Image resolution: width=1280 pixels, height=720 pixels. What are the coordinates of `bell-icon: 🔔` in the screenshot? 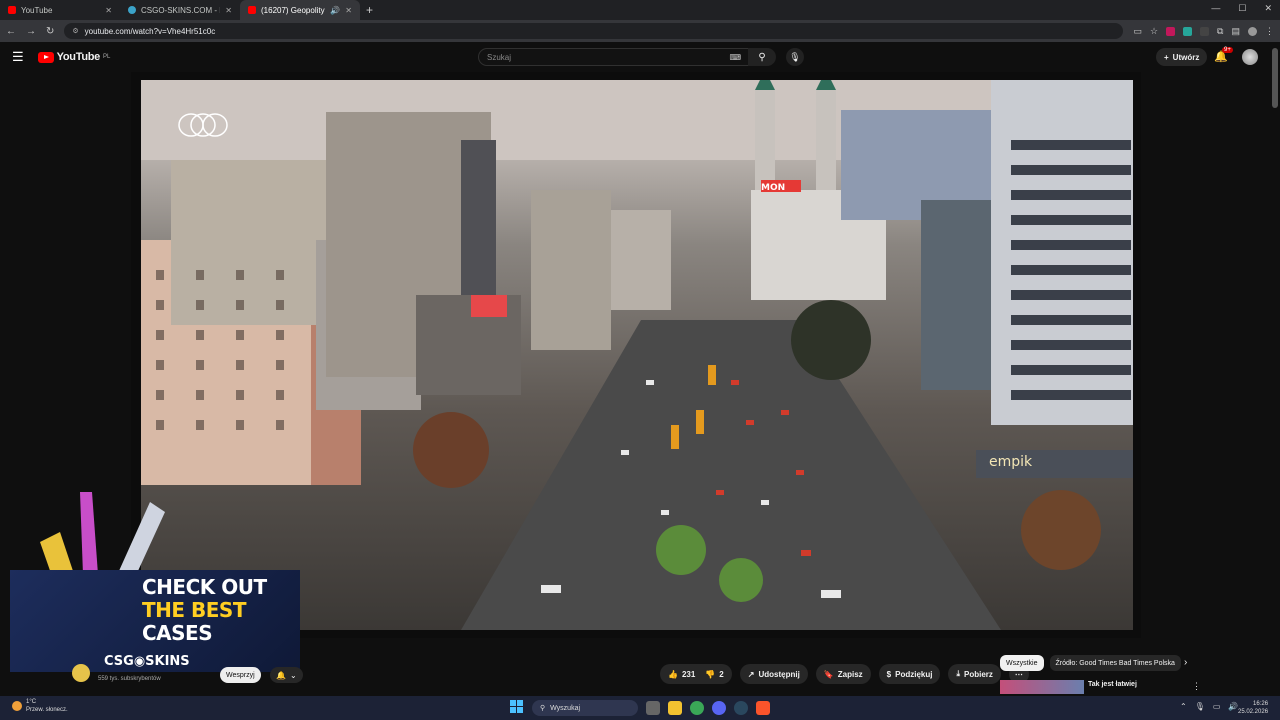 It's located at (281, 675).